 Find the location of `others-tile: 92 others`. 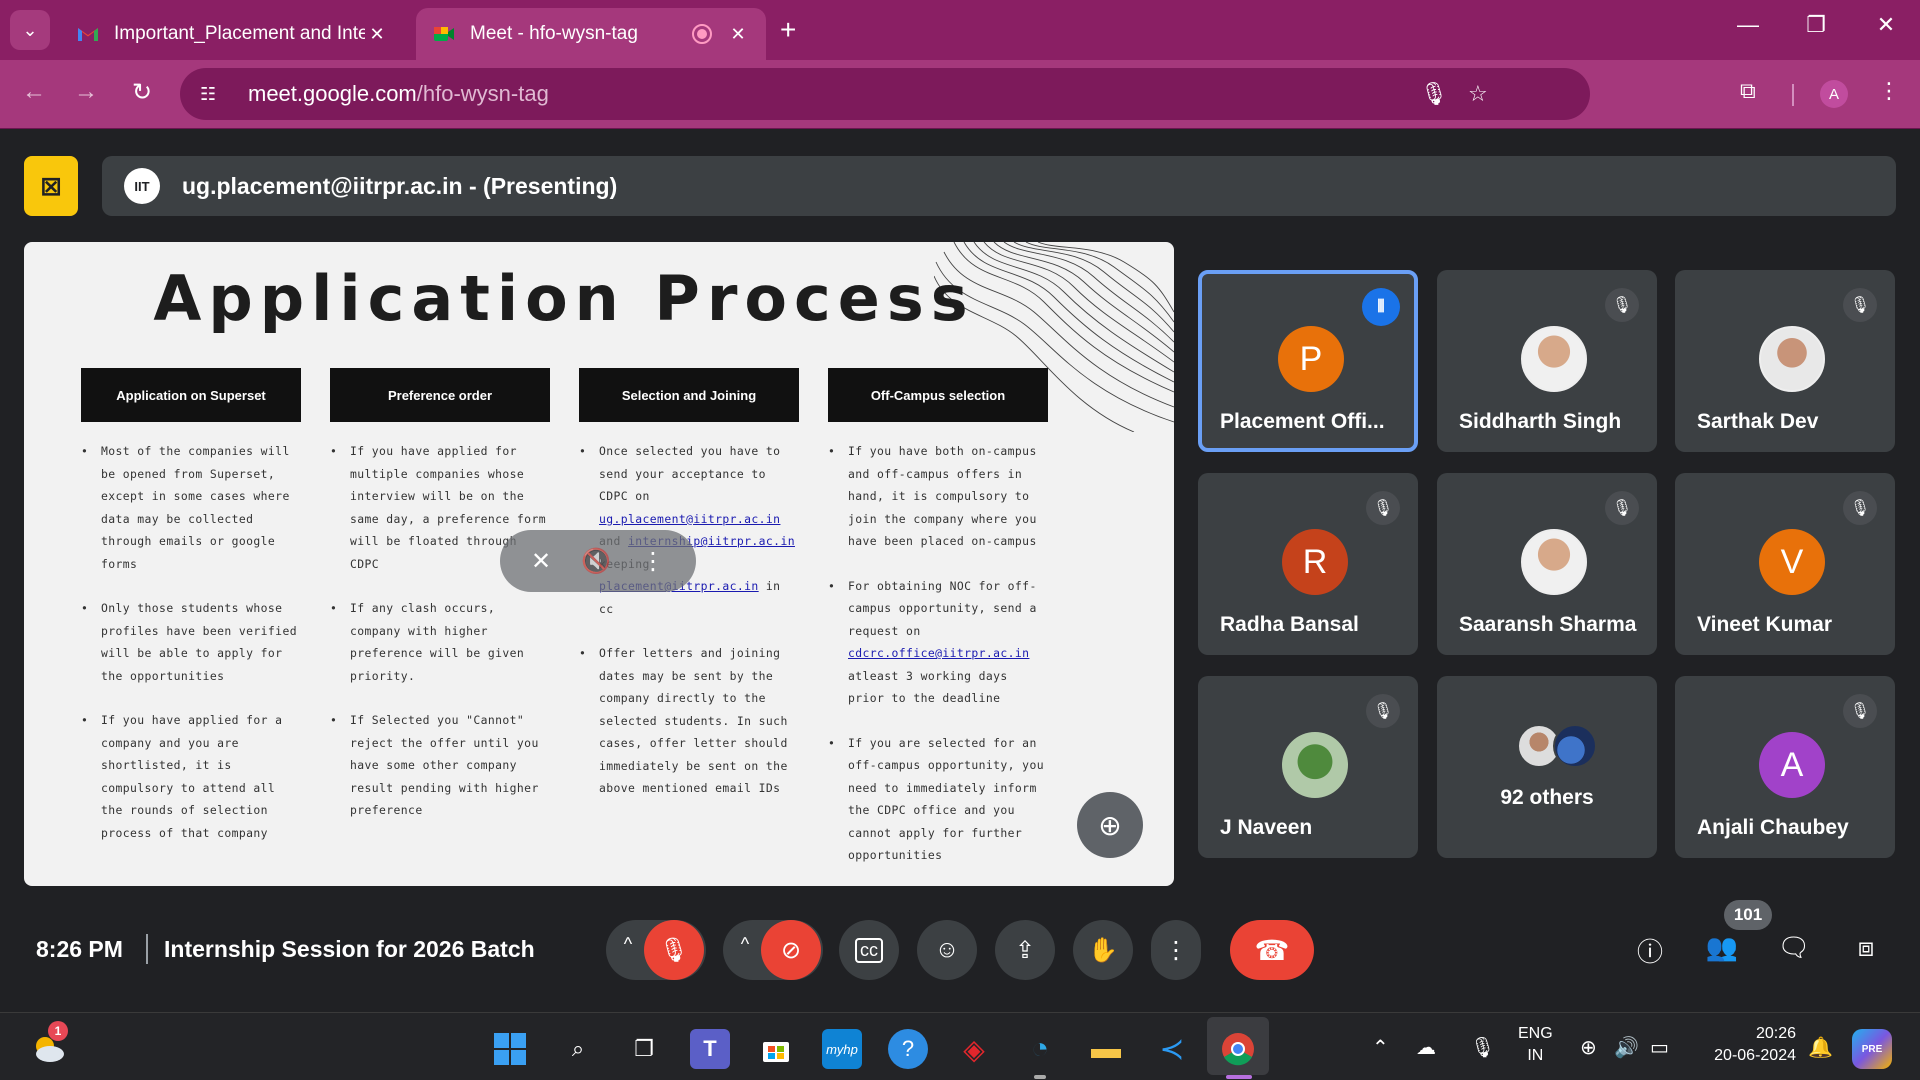

others-tile: 92 others is located at coordinates (1547, 767).